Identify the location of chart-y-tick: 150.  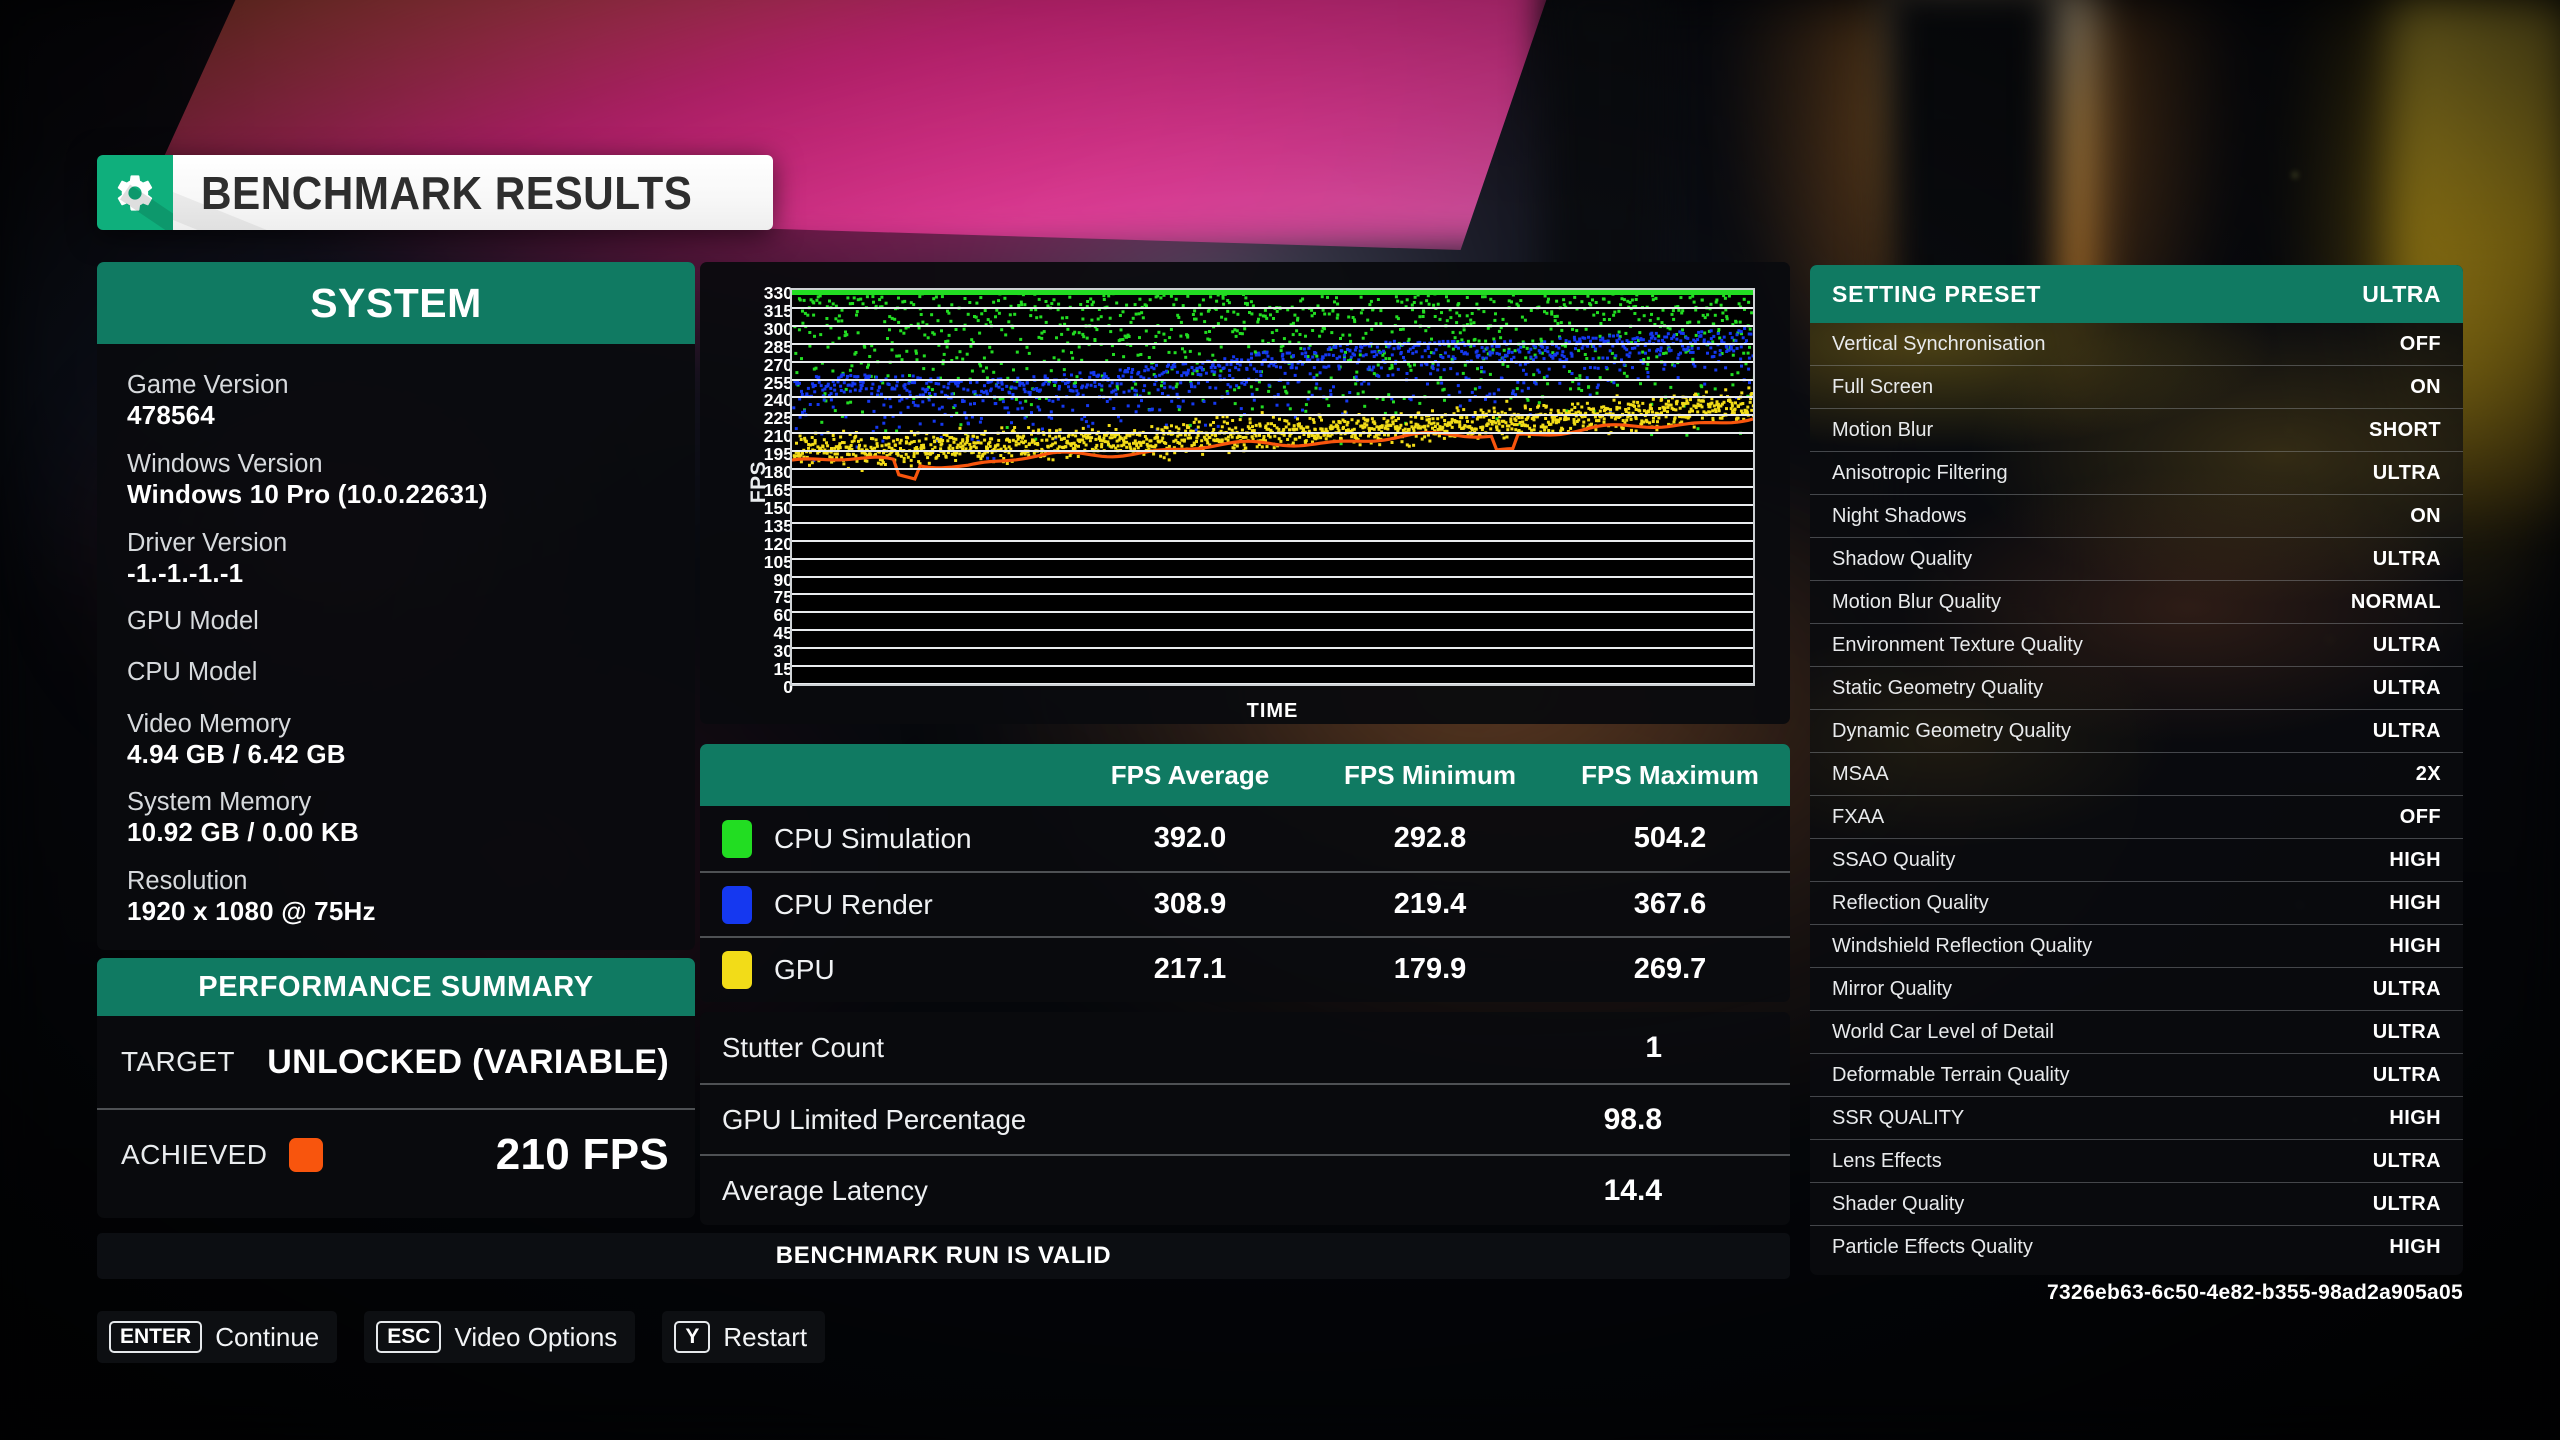
(778, 507).